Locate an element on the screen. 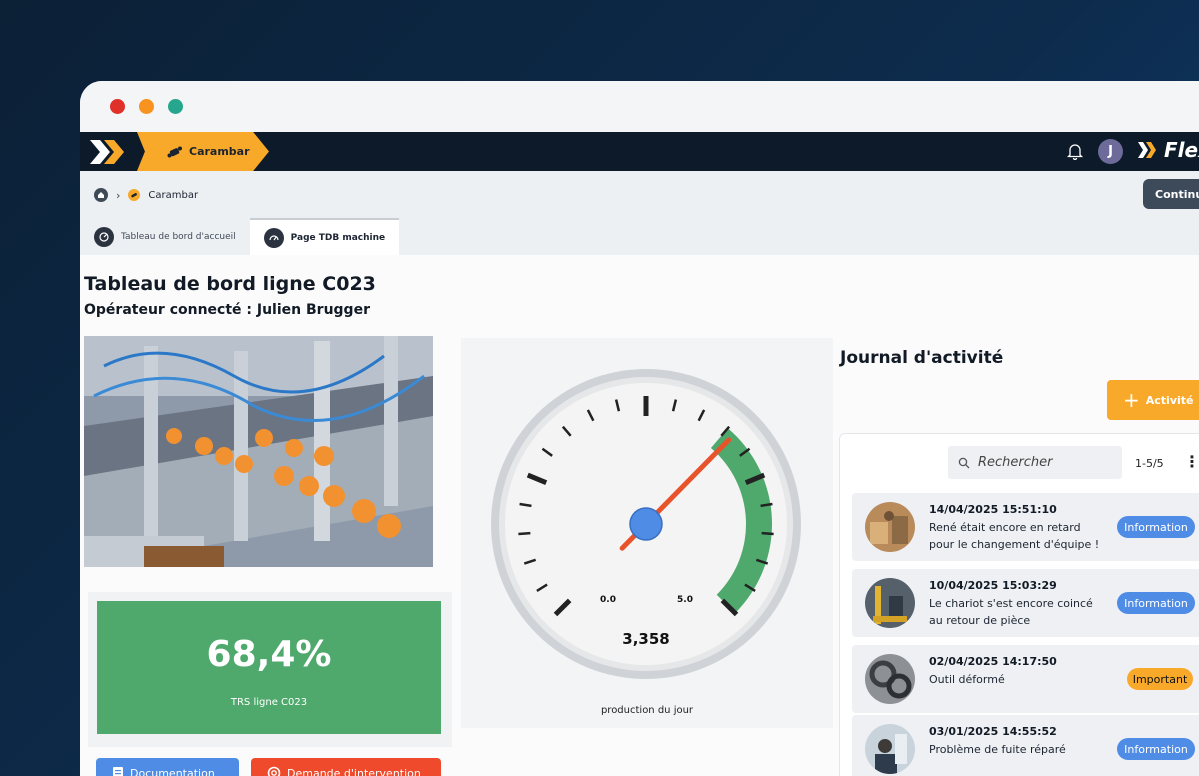 The width and height of the screenshot is (1199, 776). search-placeholder: Rechercher is located at coordinates (1015, 462).